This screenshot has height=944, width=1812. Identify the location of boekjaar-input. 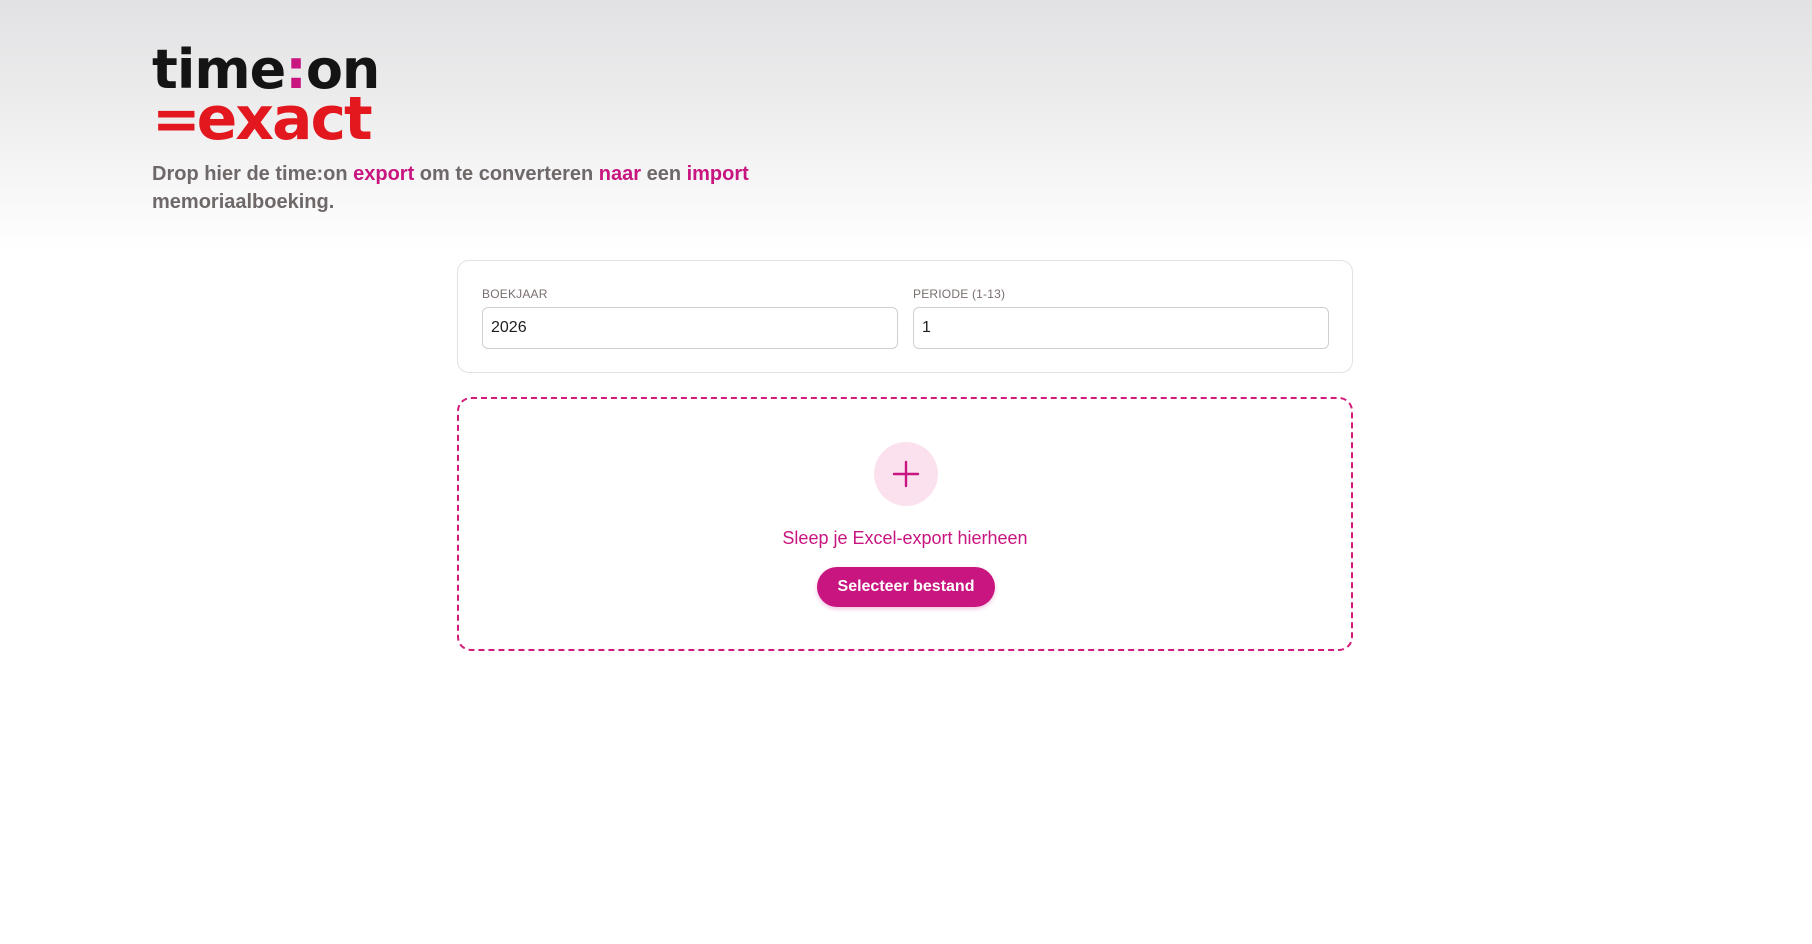
(690, 328).